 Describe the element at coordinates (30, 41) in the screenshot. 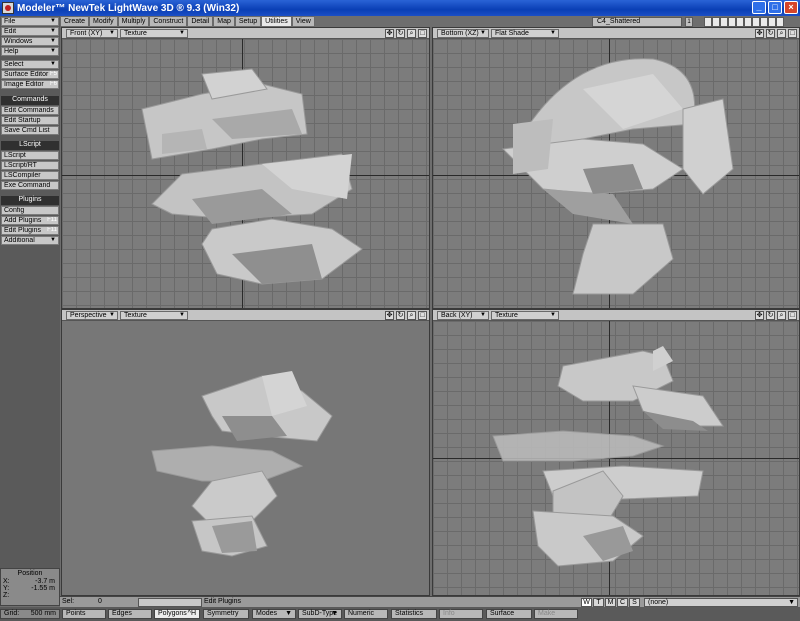

I see `menu-windows: Windows ▼` at that location.